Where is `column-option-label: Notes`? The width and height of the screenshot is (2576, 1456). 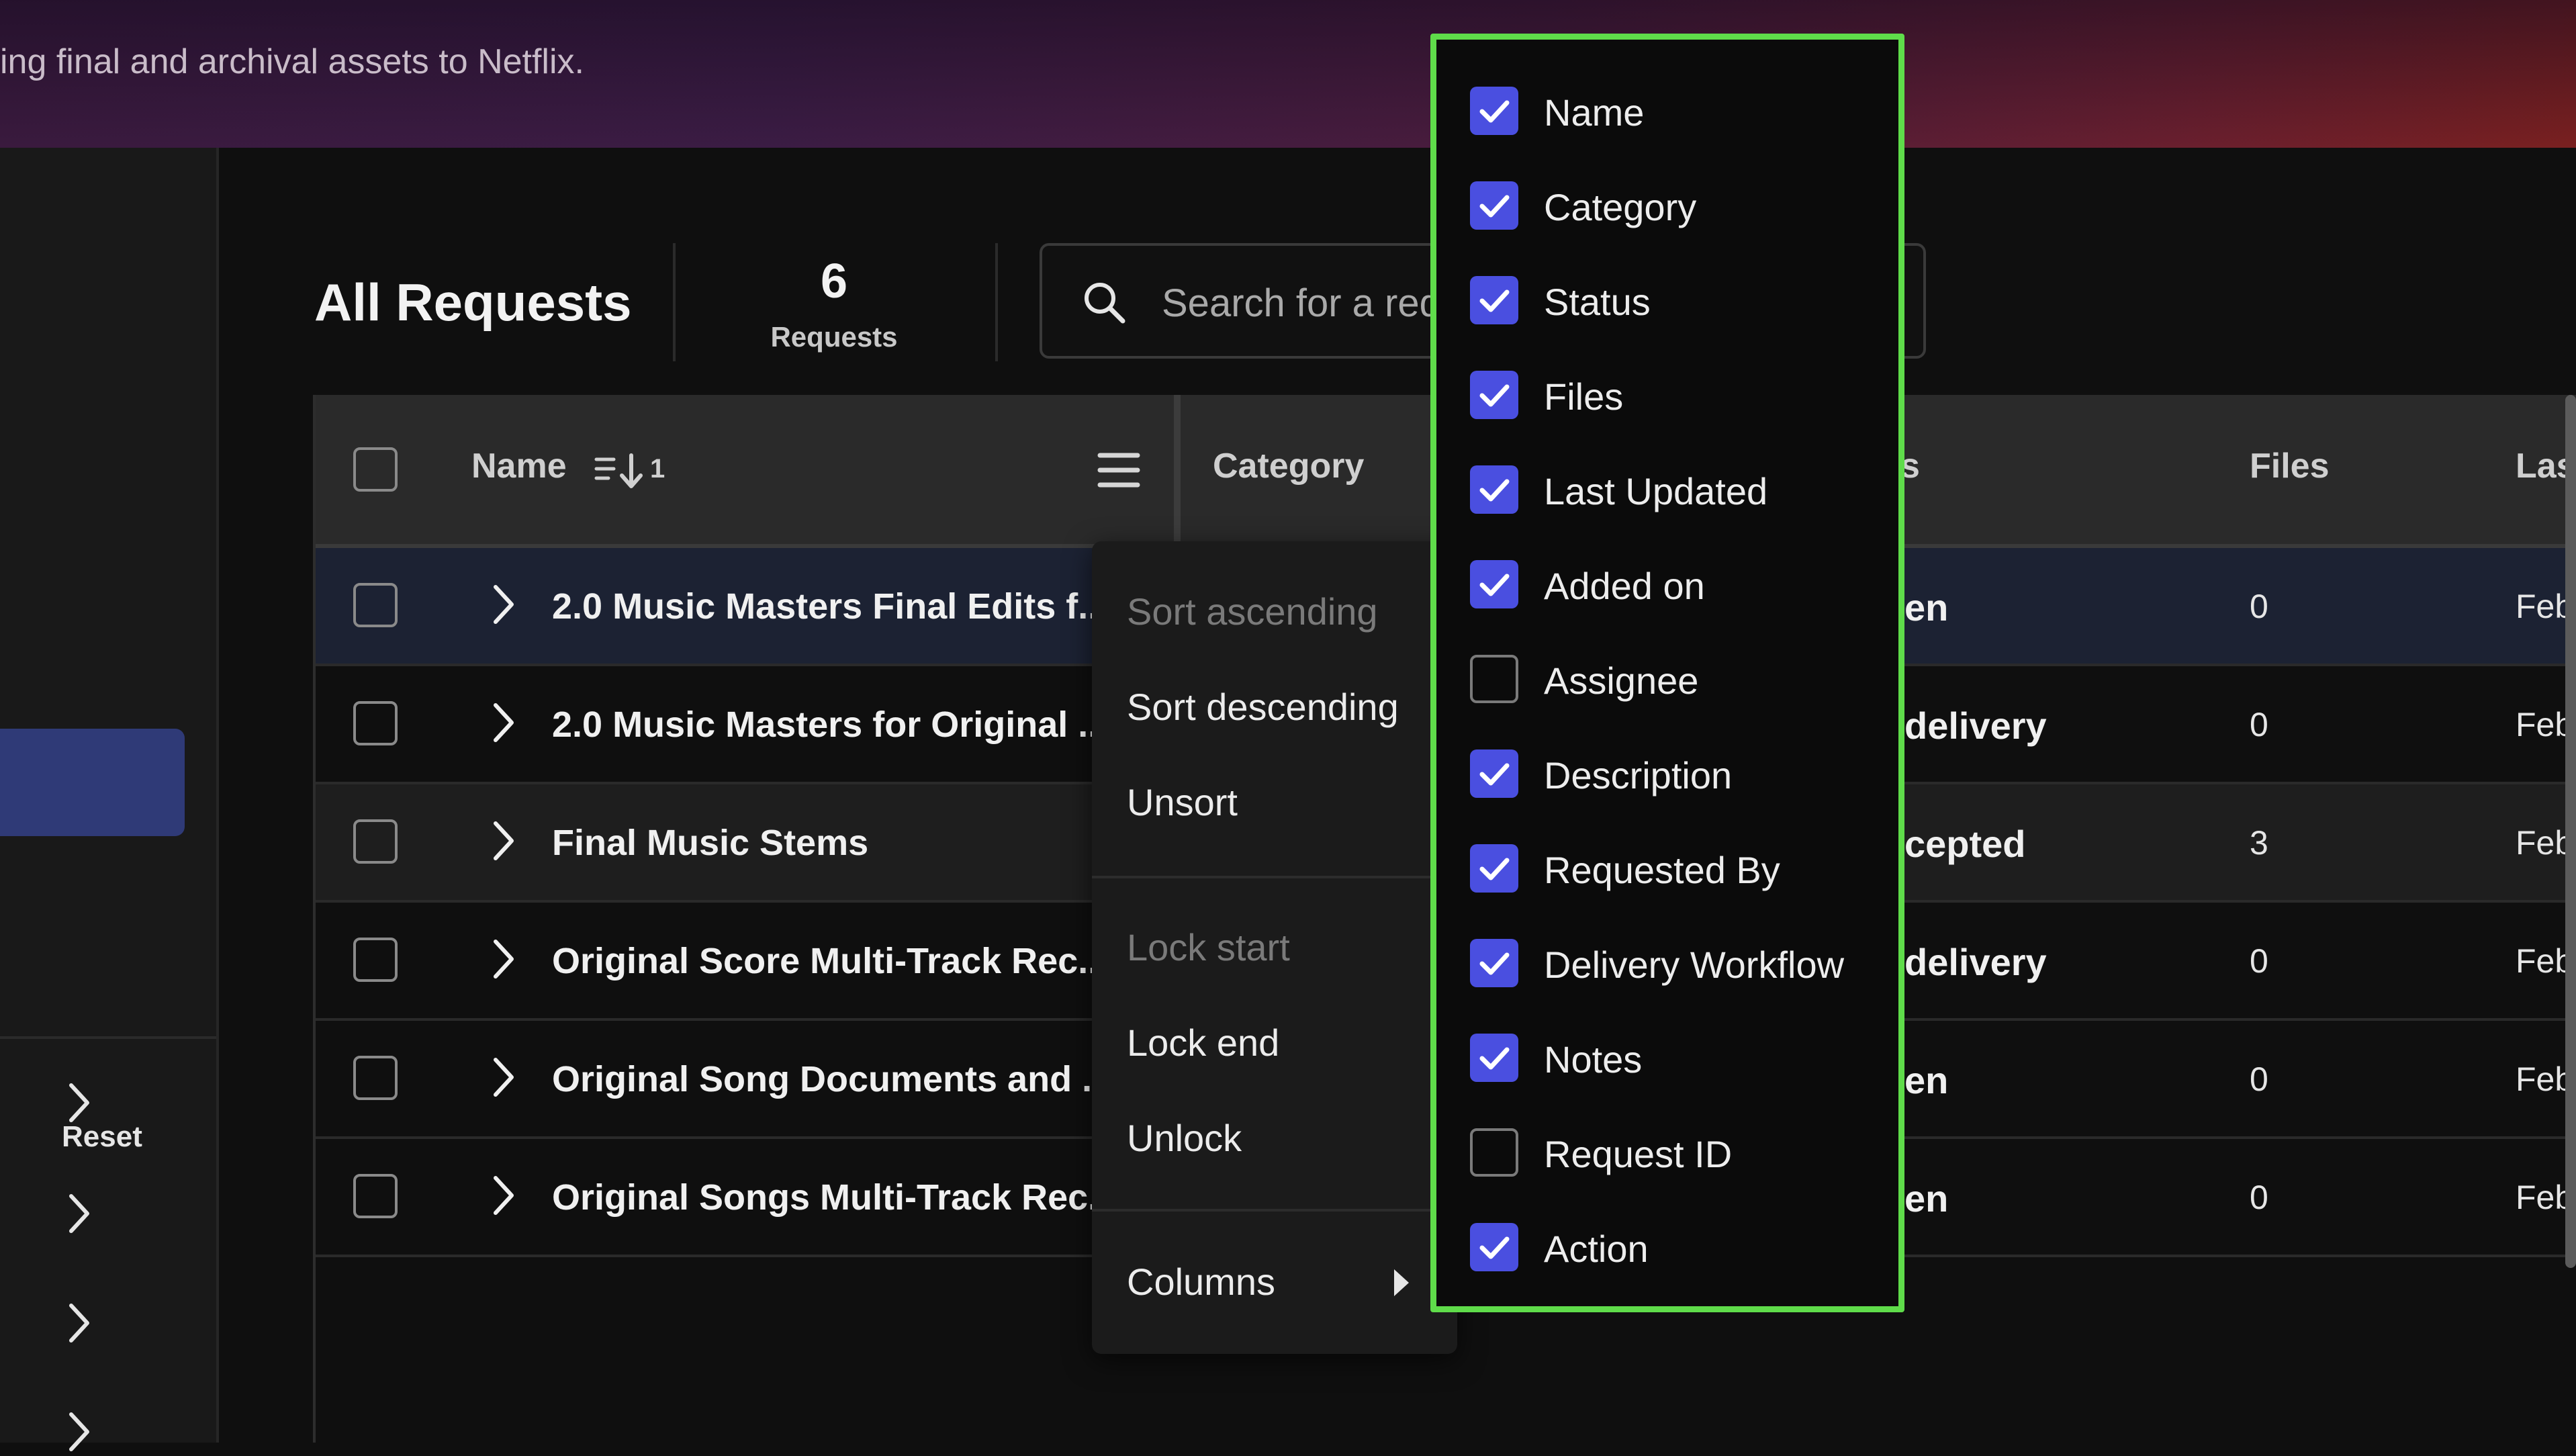
column-option-label: Notes is located at coordinates (1593, 1059).